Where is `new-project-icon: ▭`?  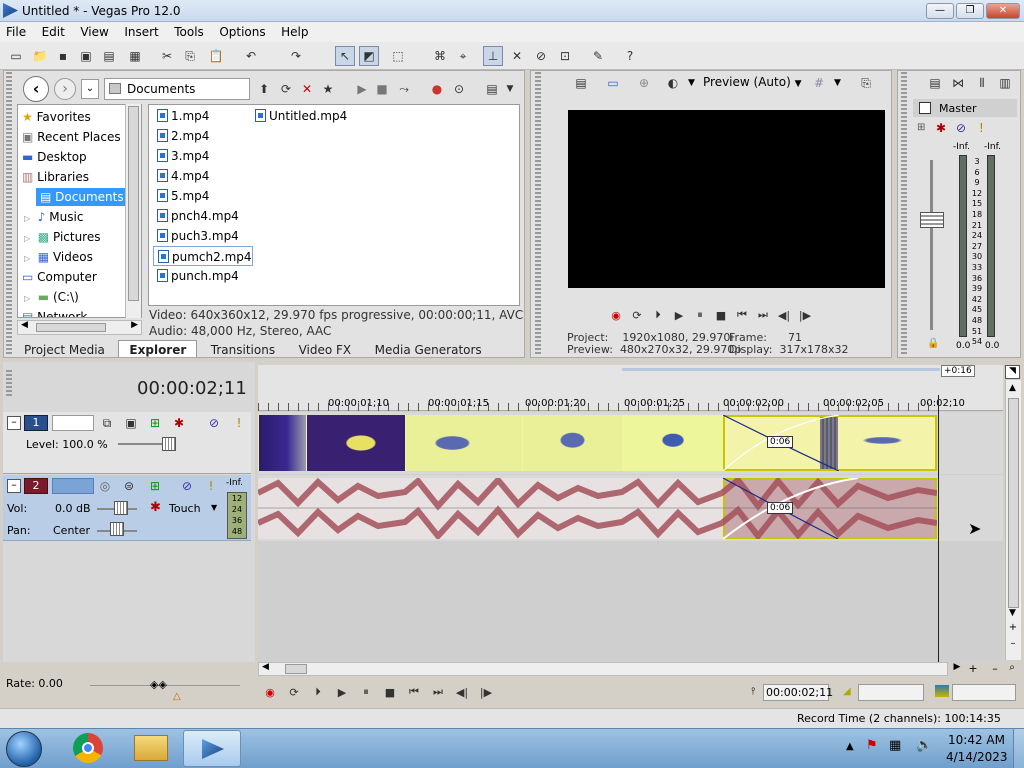 new-project-icon: ▭ is located at coordinates (16, 56).